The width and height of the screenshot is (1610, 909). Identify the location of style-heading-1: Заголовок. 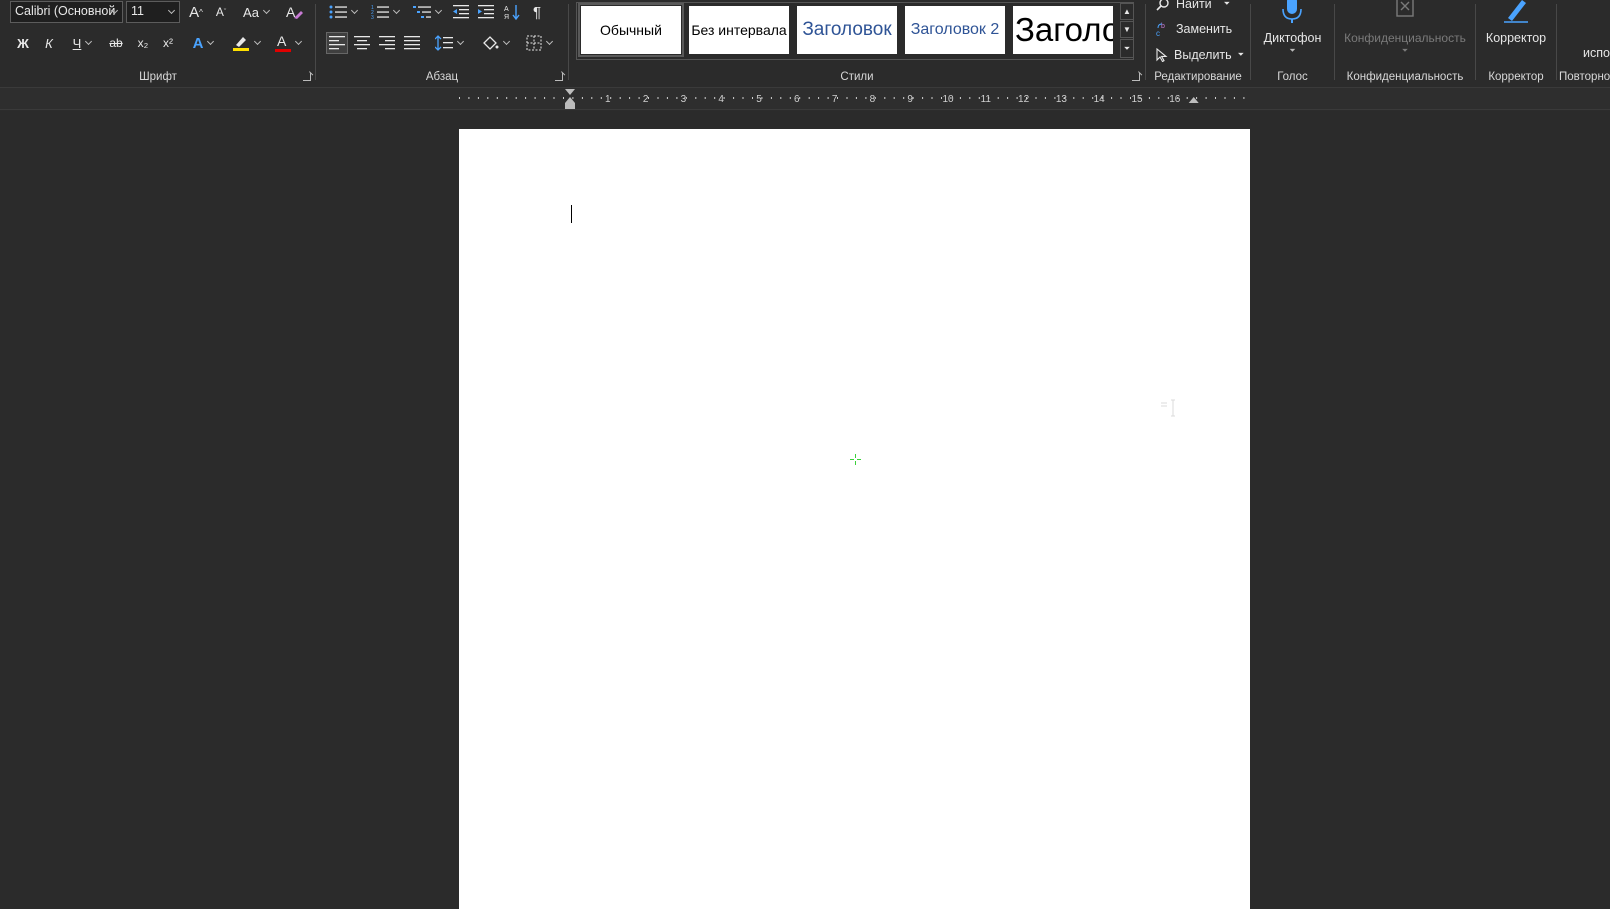
(847, 30).